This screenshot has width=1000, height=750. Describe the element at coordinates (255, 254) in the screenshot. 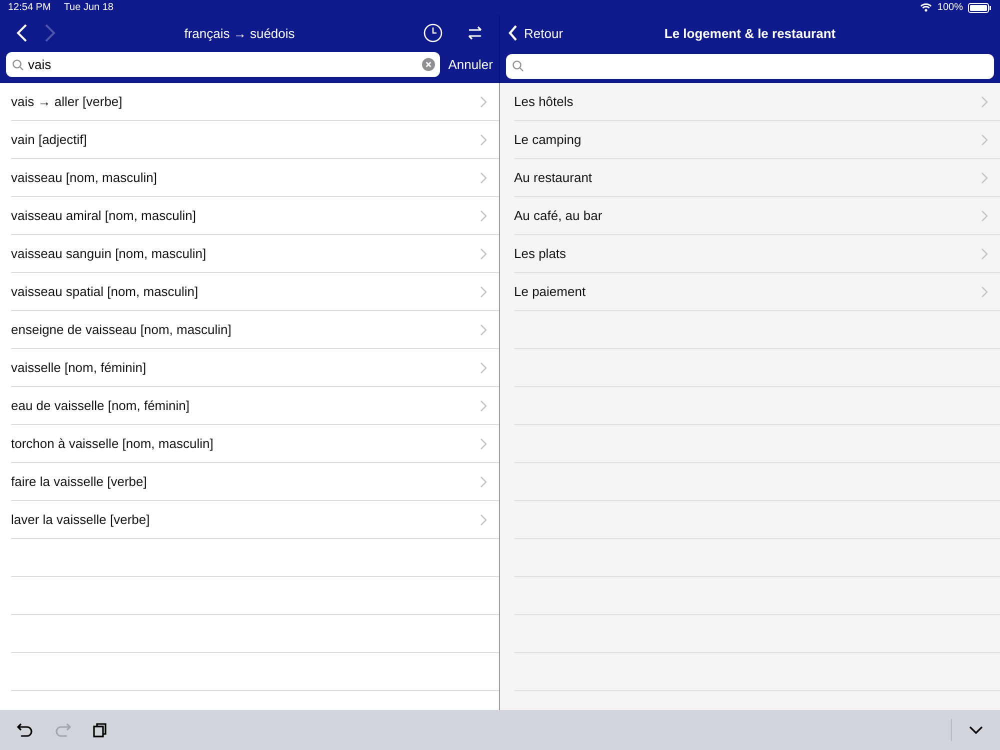

I see `result-row: vaisseau sanguin [nom, masculin]` at that location.